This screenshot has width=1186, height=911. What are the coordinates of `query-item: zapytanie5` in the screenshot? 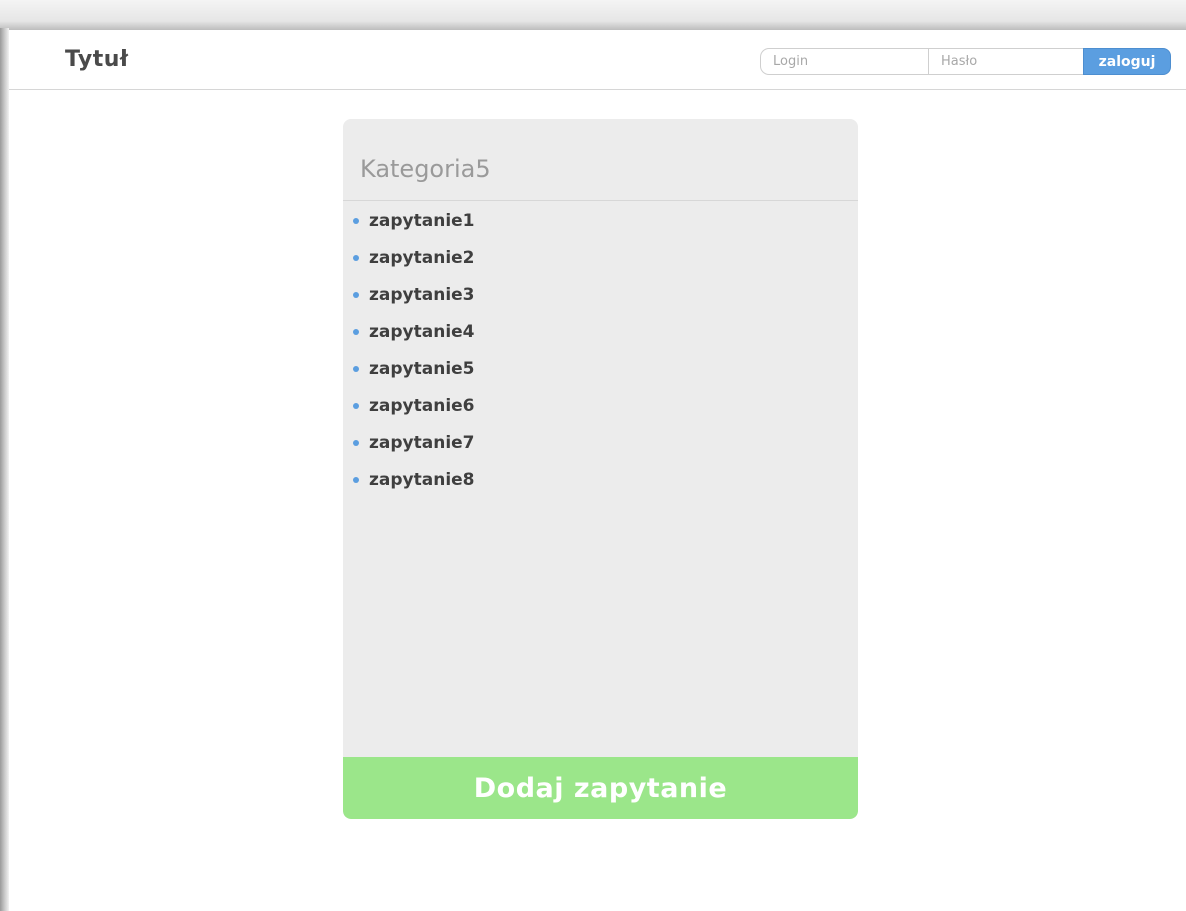 It's located at (600, 375).